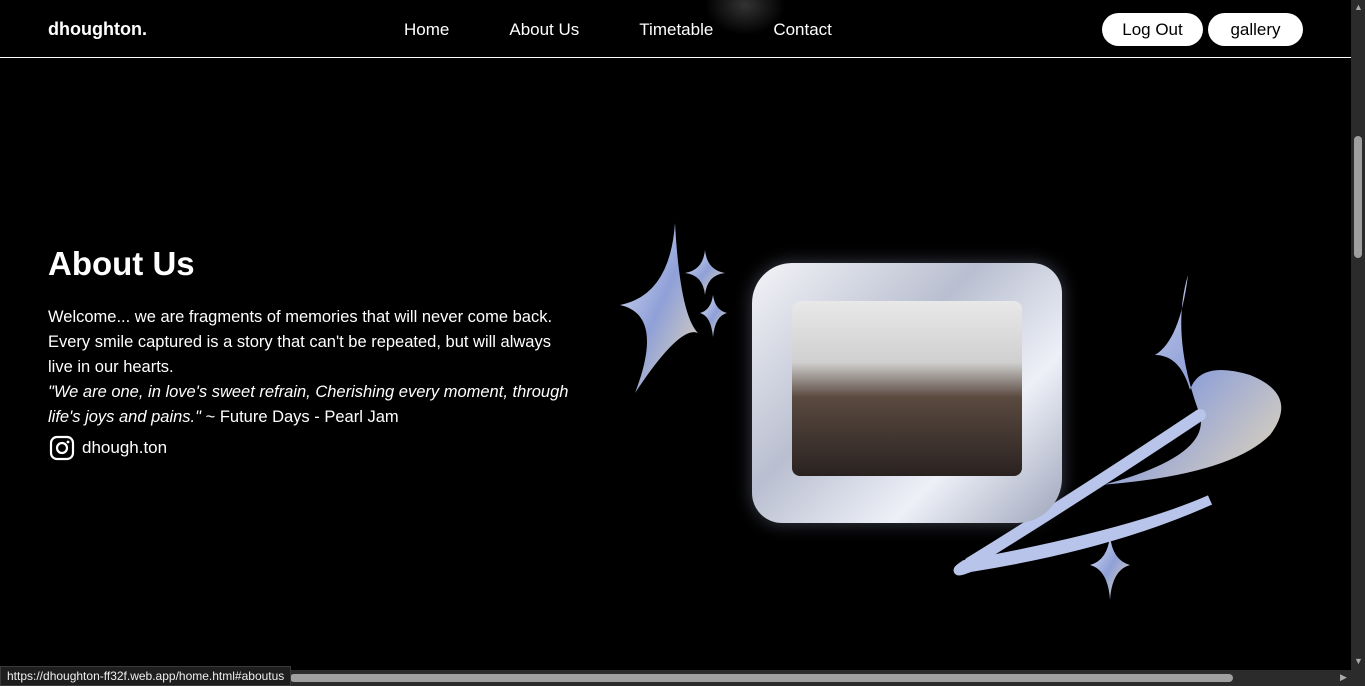 This screenshot has height=686, width=1365. I want to click on horizontal-scroll-thumb, so click(761, 678).